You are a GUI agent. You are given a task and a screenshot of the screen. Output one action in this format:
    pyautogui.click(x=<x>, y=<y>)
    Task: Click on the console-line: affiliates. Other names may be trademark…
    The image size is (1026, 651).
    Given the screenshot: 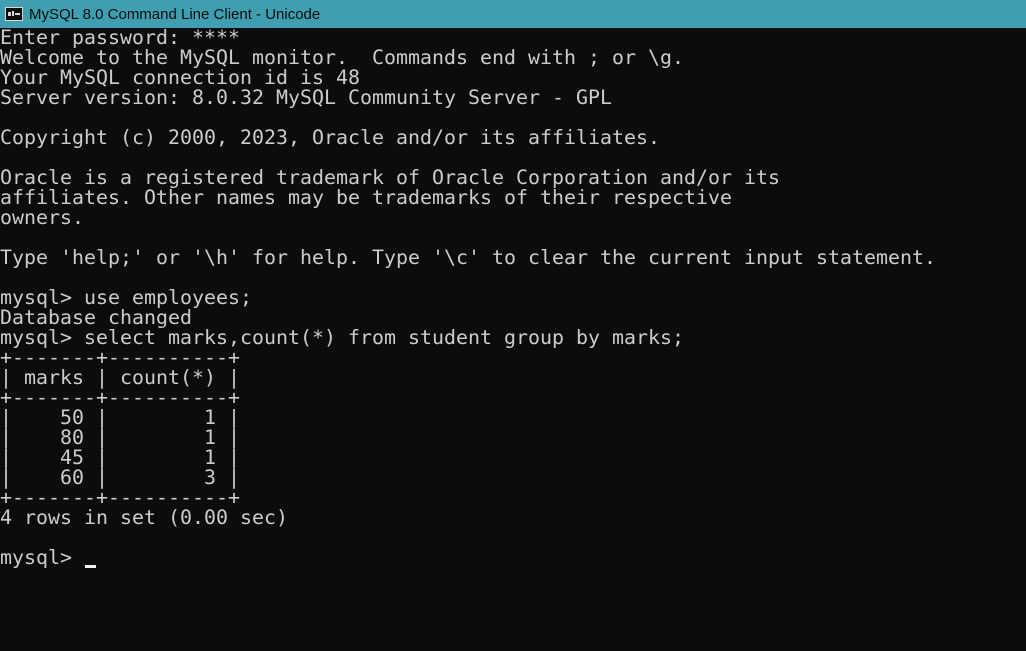 What is the action you would take?
    pyautogui.click(x=366, y=197)
    